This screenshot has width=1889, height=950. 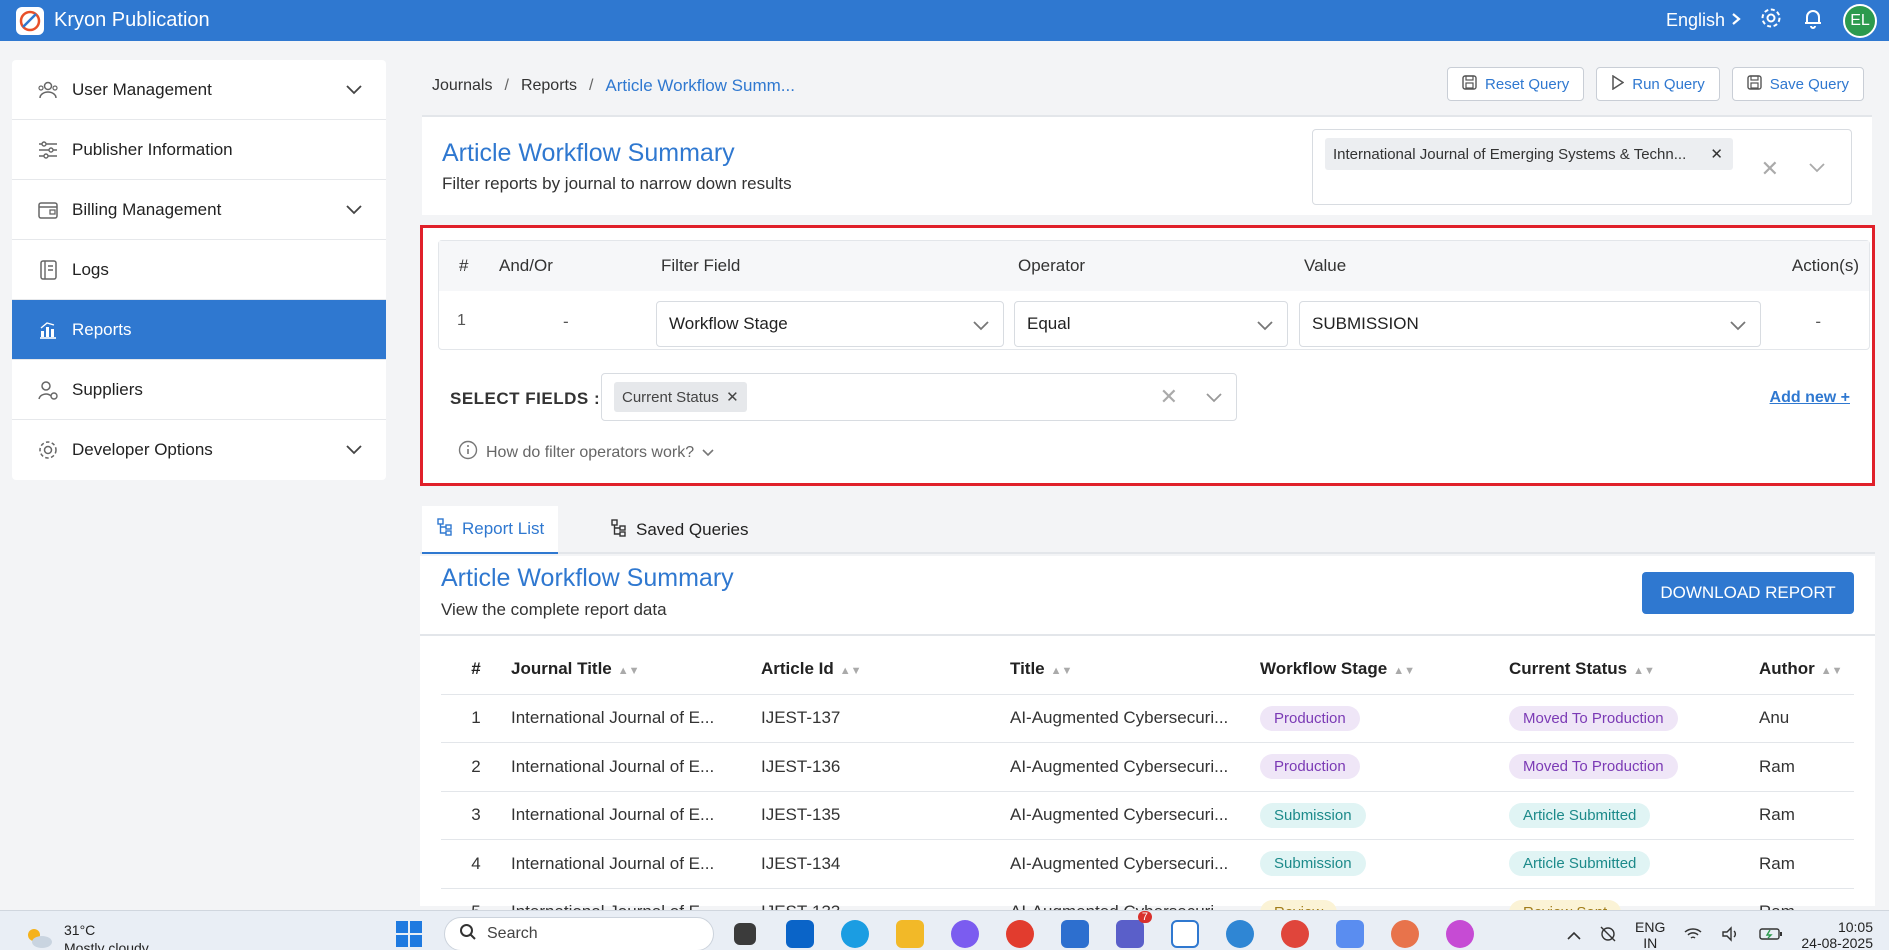 I want to click on filter-help-toggle: How do filter operators work?, so click(x=586, y=452).